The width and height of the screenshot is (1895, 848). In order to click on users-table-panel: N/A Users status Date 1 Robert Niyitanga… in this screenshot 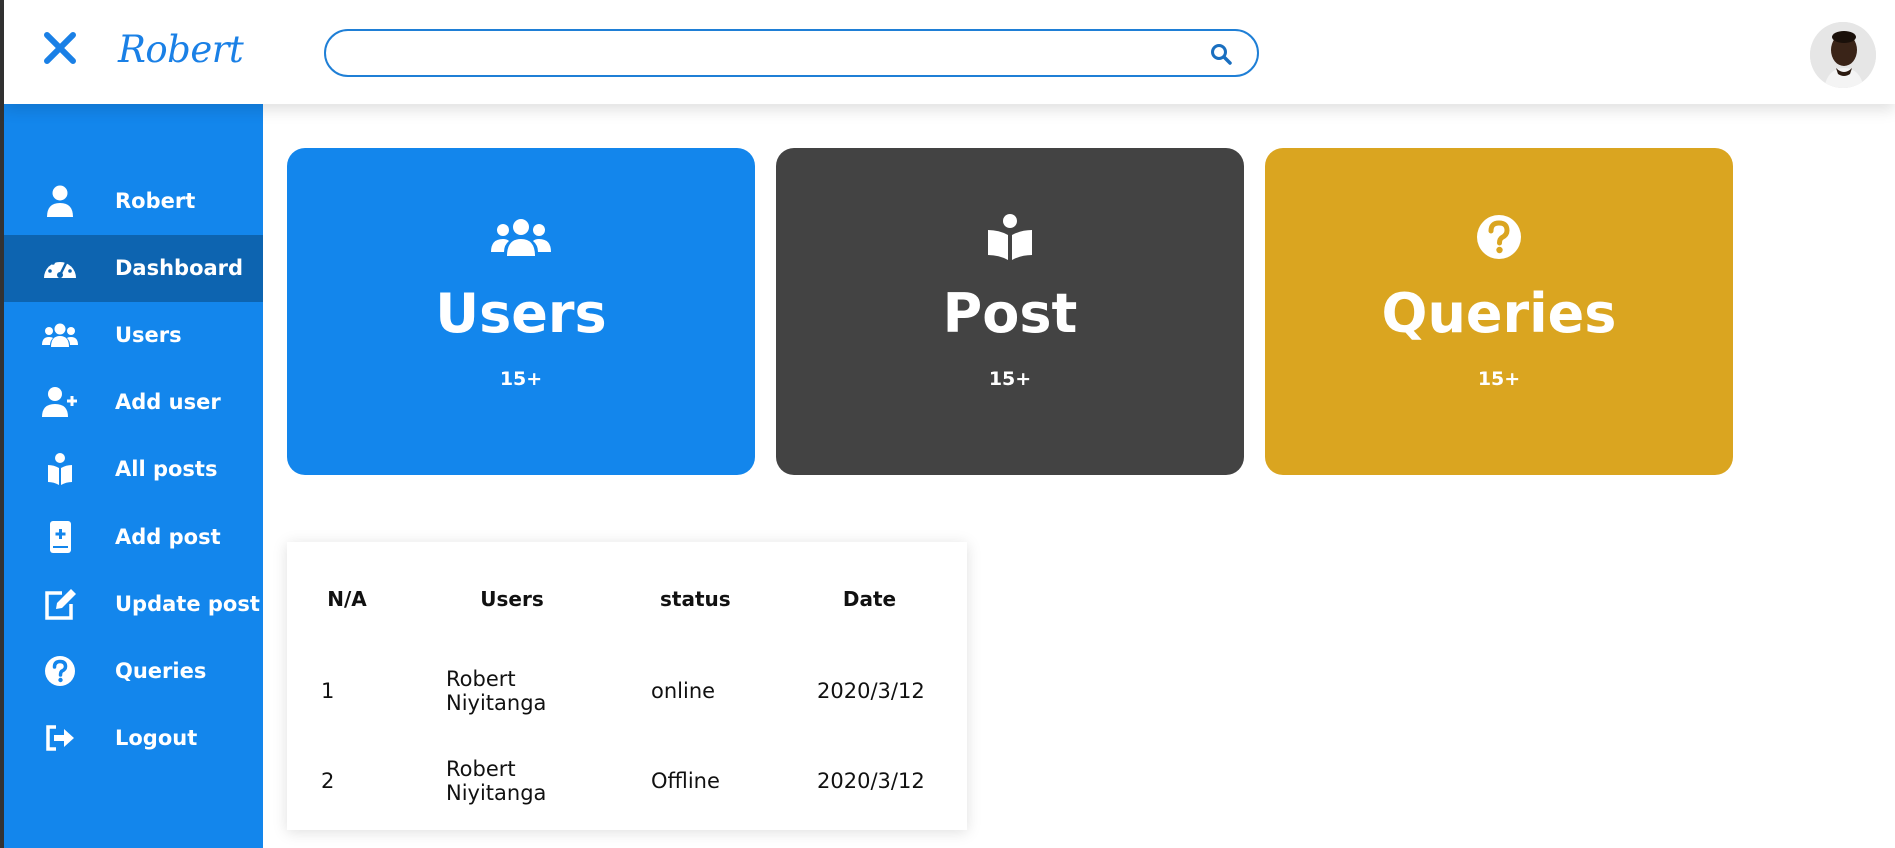, I will do `click(627, 686)`.